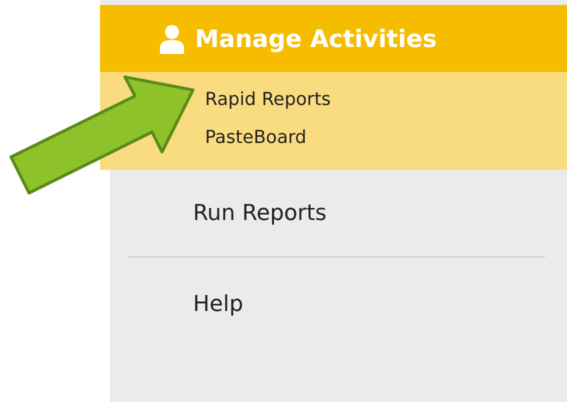 This screenshot has width=567, height=402. What do you see at coordinates (255, 138) in the screenshot?
I see `submenu-link: PasteBoard` at bounding box center [255, 138].